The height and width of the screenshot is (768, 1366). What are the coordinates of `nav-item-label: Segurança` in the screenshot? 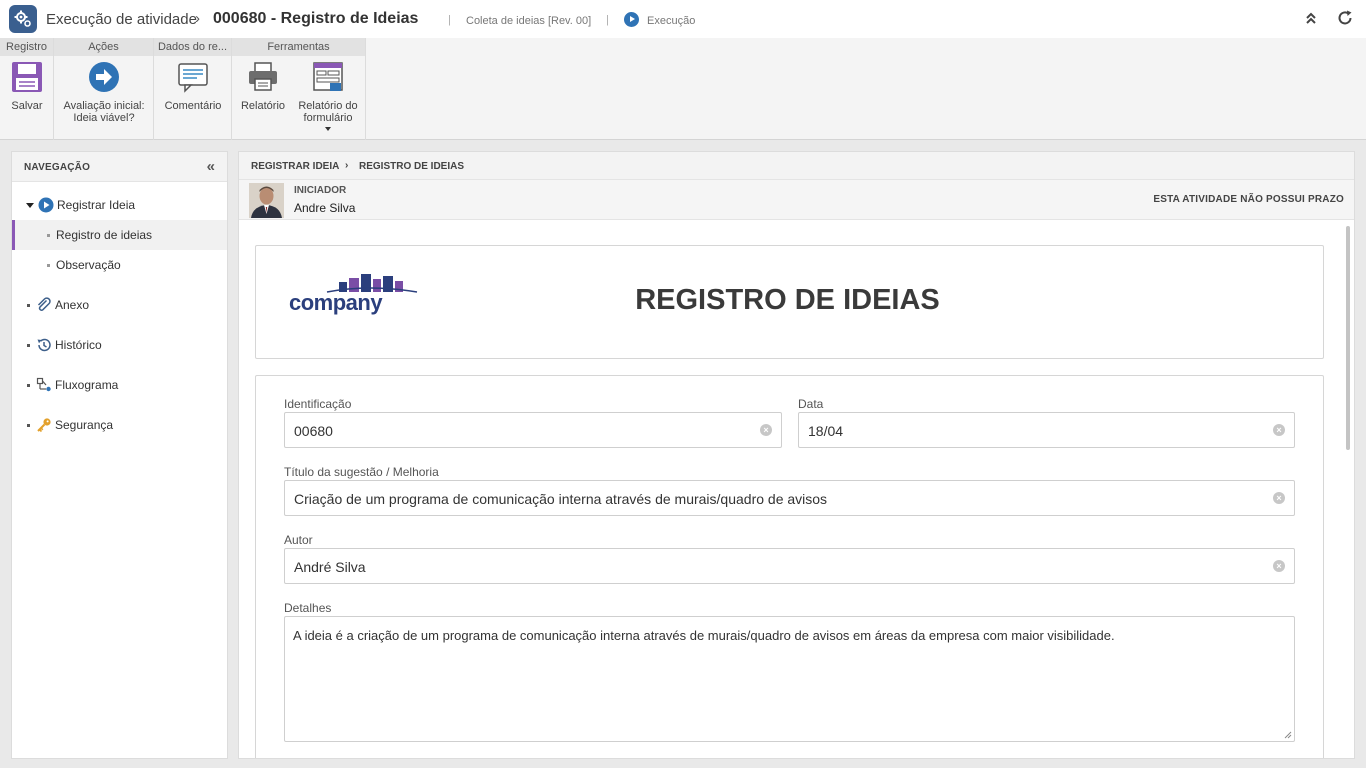 It's located at (84, 425).